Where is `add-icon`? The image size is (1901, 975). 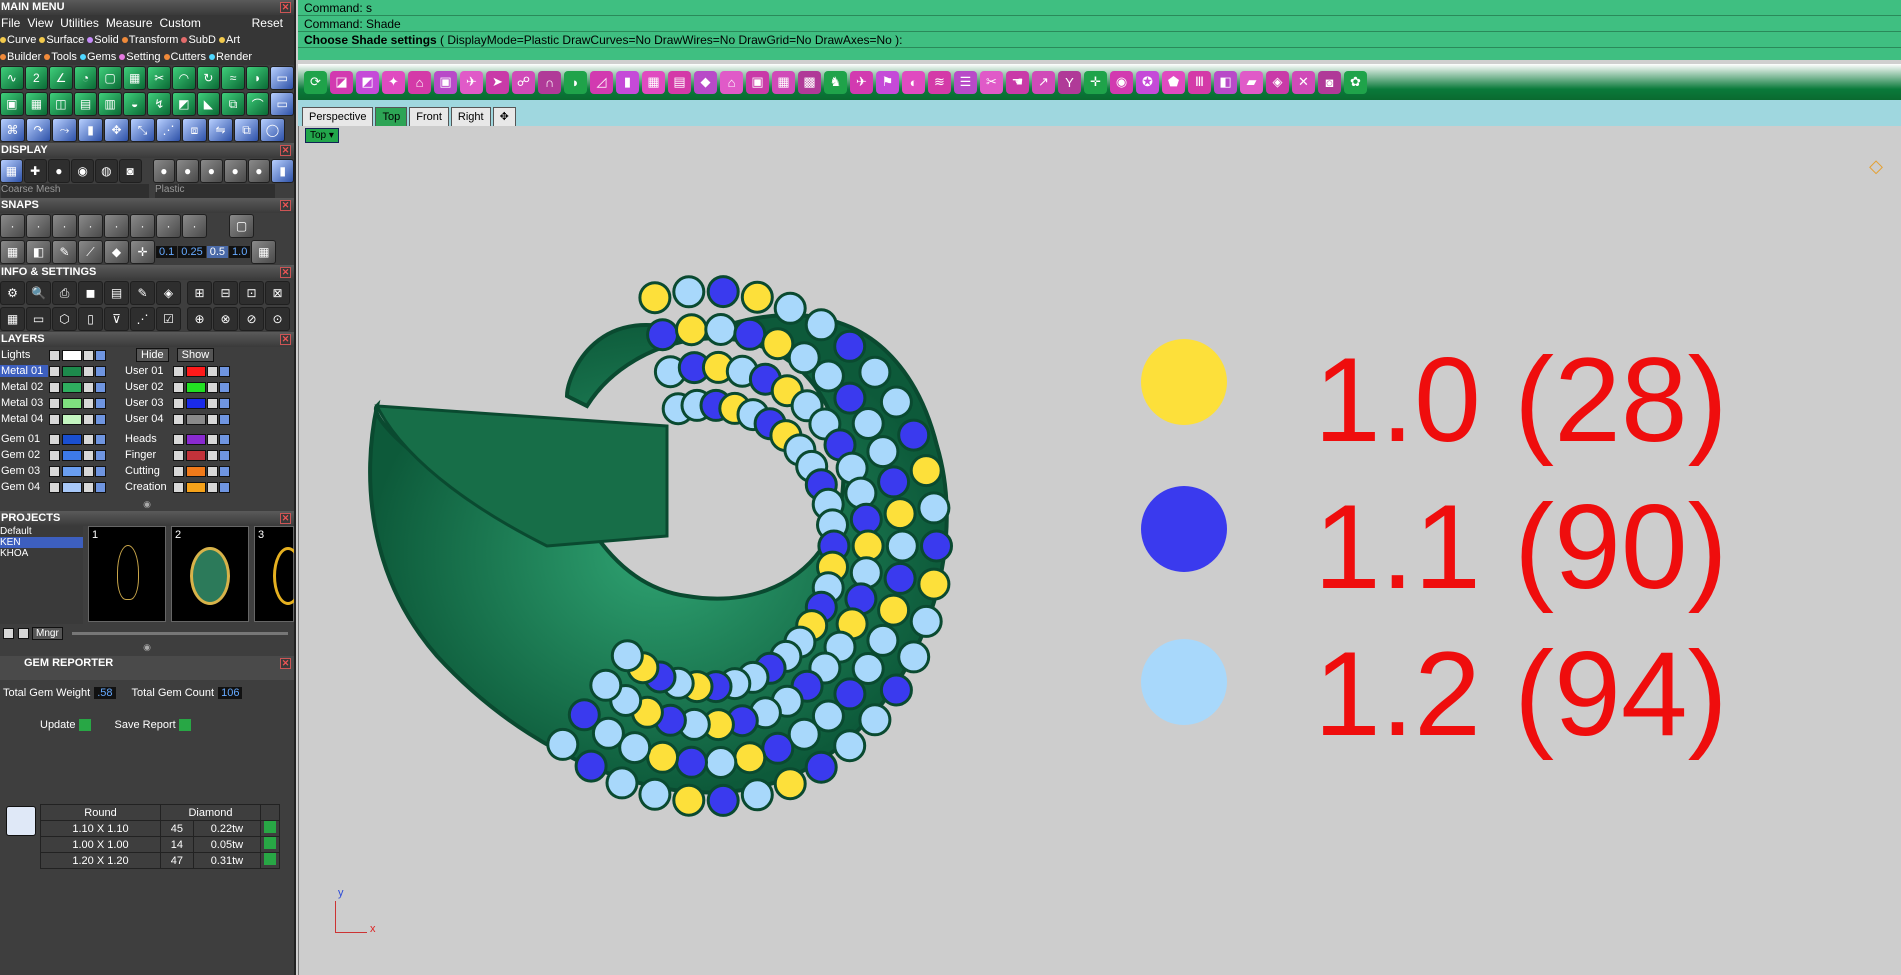 add-icon is located at coordinates (8, 633).